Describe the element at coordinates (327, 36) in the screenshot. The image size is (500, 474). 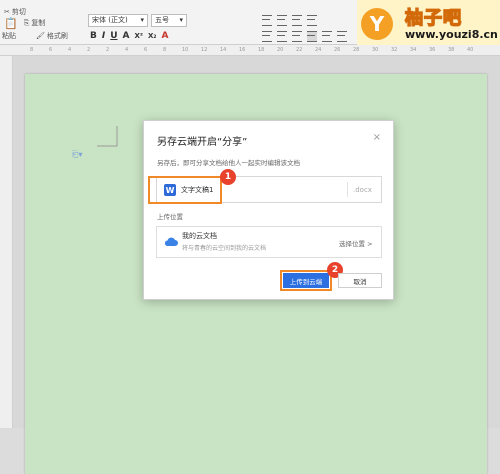
I see `distributed-icon` at that location.